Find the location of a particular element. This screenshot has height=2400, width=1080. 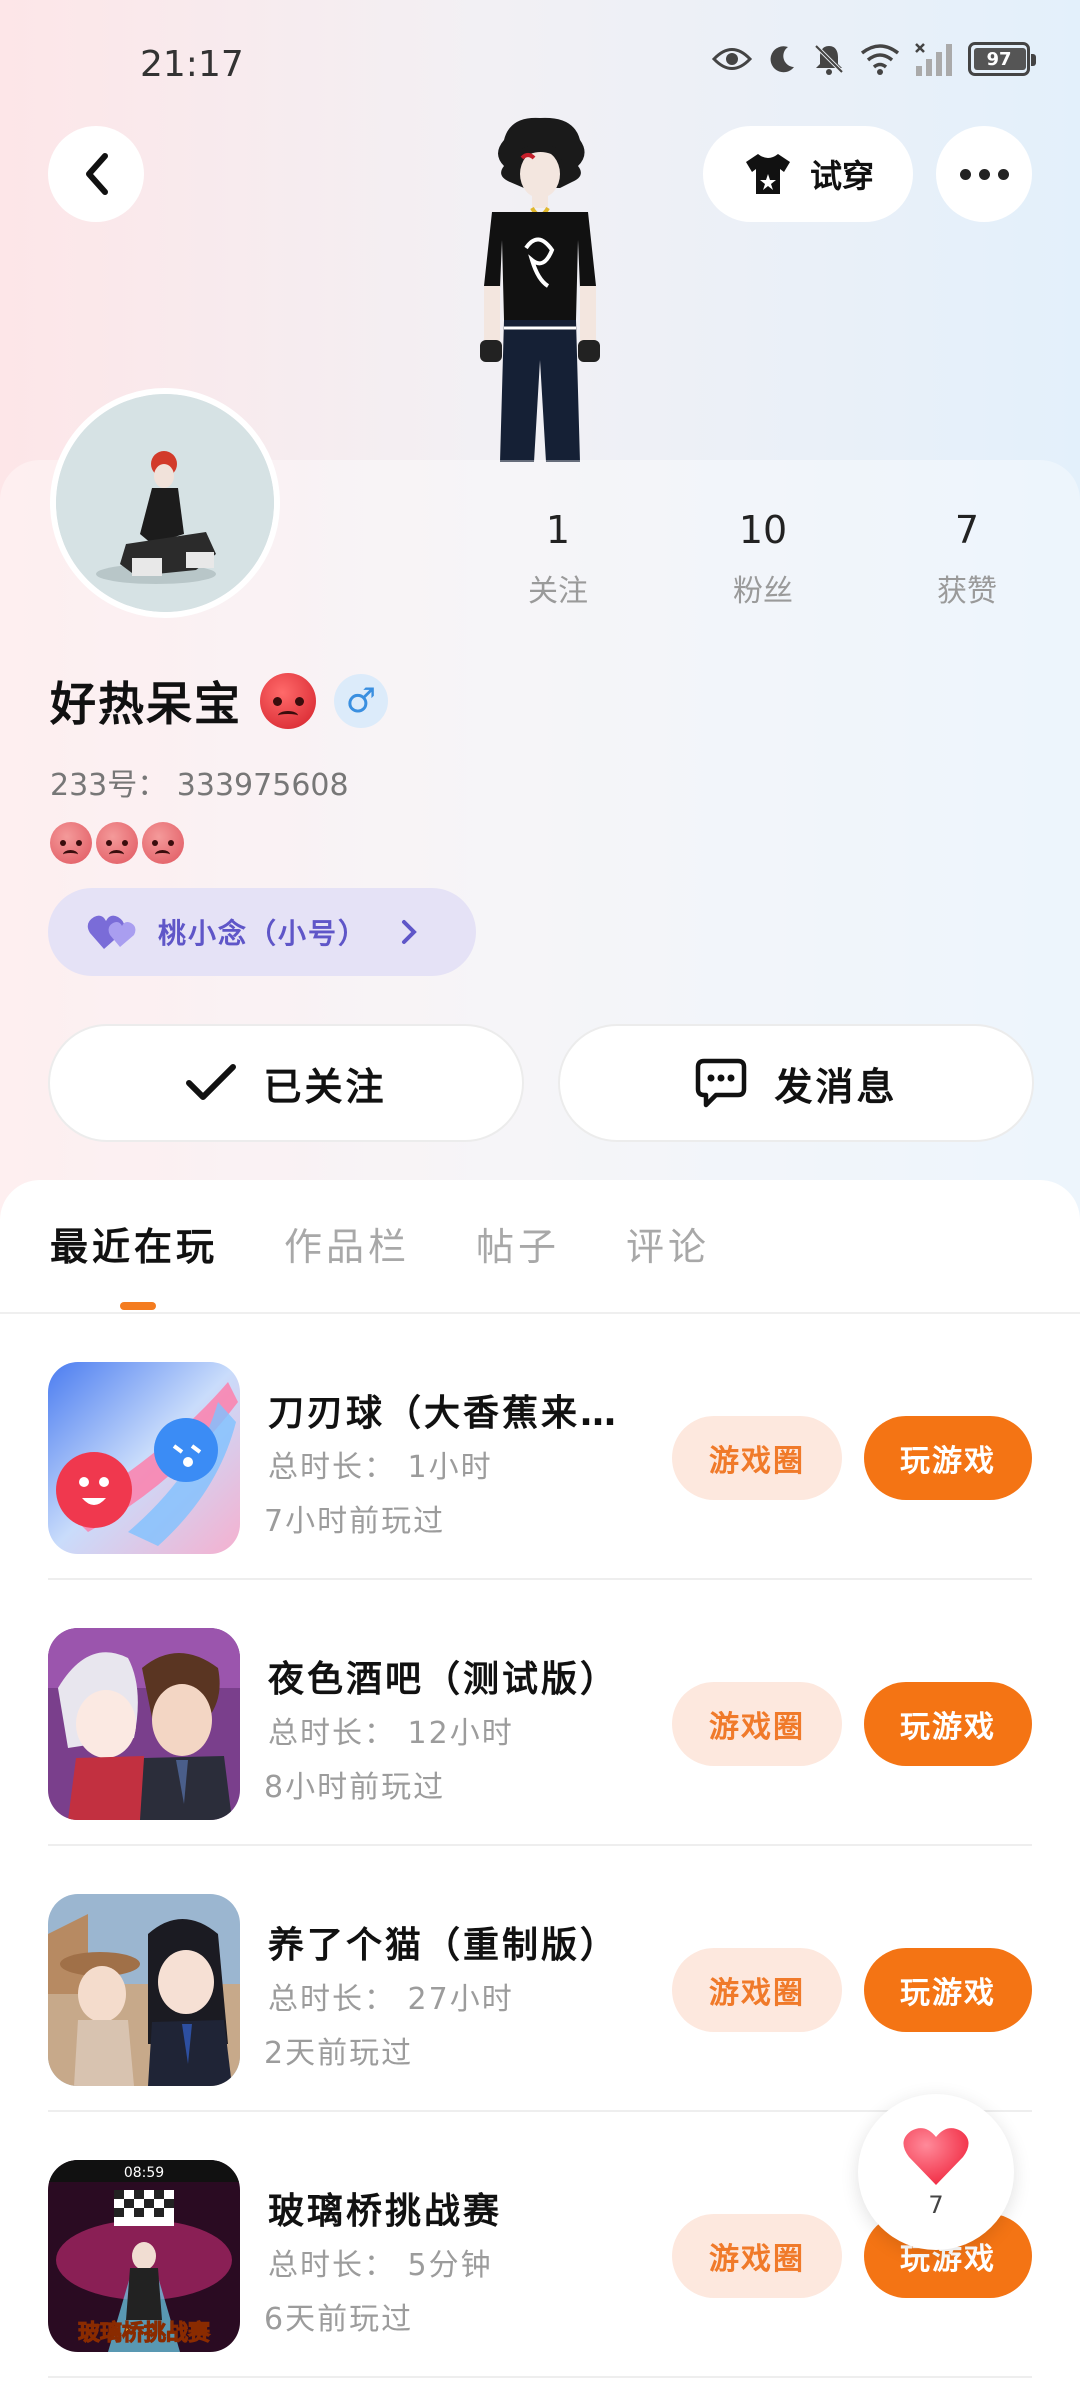

battery-icon: 97 is located at coordinates (1002, 59).